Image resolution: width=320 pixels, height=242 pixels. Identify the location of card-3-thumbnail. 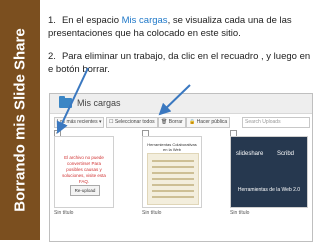
(269, 172).